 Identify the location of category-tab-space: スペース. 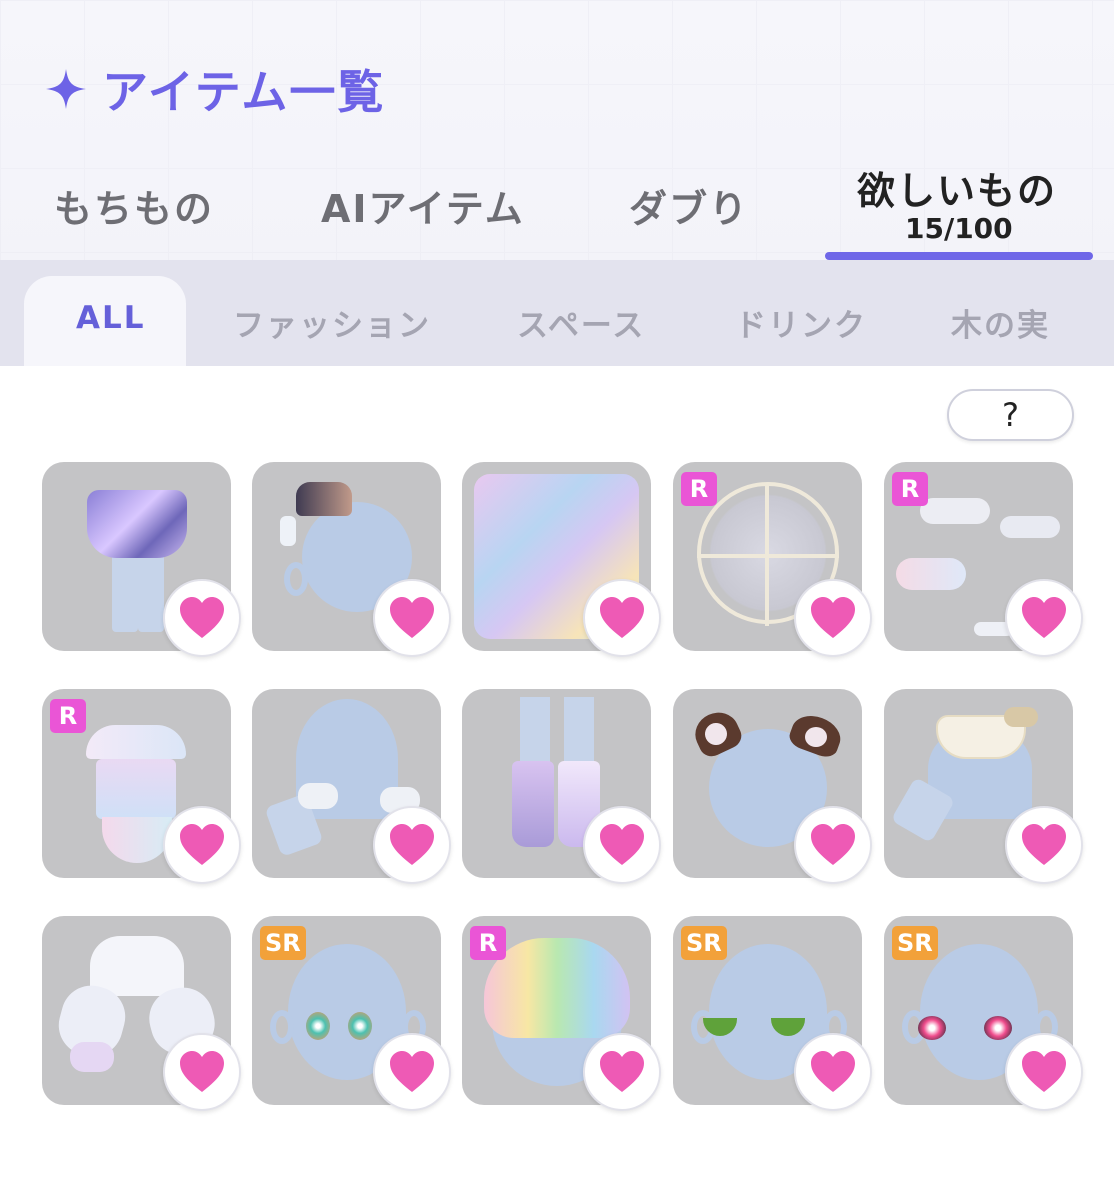
(581, 322).